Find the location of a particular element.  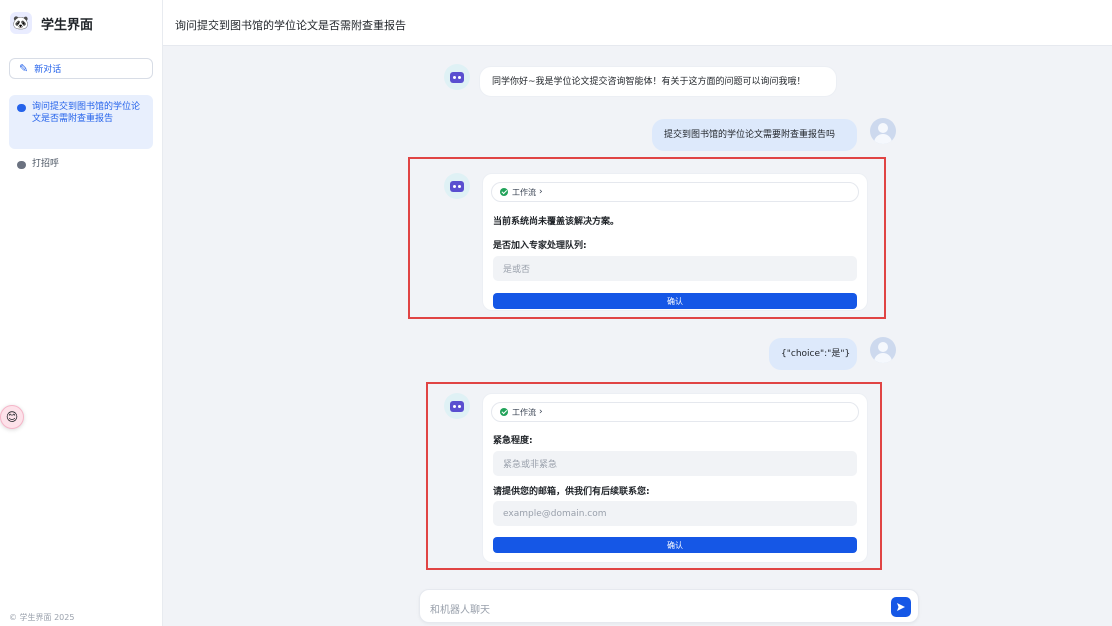

sidebar-item-greeting: 打招呼 is located at coordinates (81, 162).